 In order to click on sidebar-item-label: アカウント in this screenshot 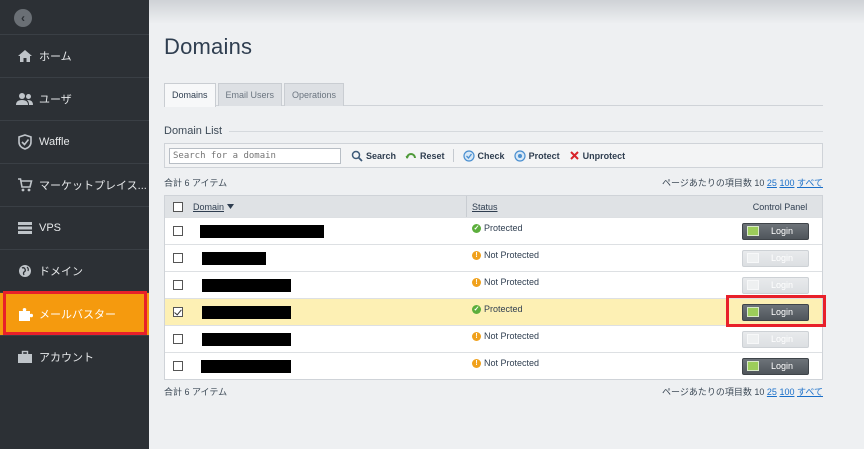, I will do `click(66, 358)`.